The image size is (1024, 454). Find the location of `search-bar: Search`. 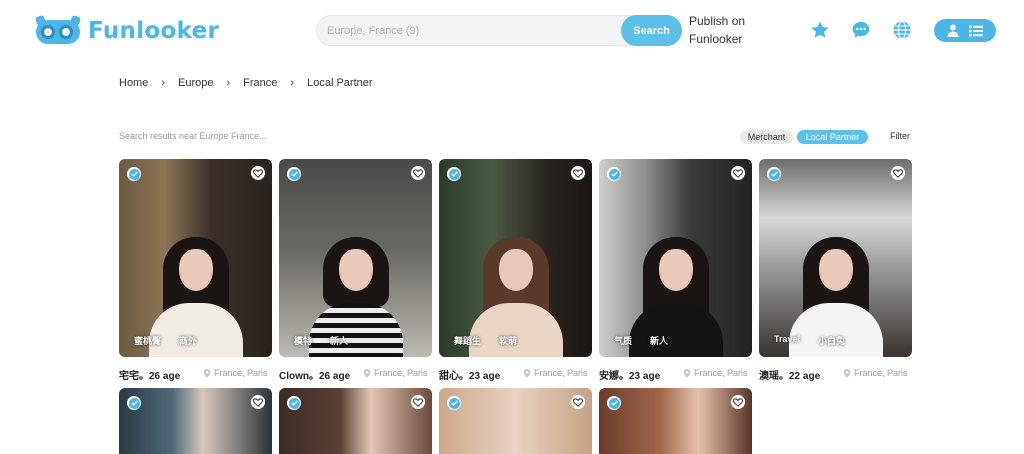

search-bar: Search is located at coordinates (499, 30).